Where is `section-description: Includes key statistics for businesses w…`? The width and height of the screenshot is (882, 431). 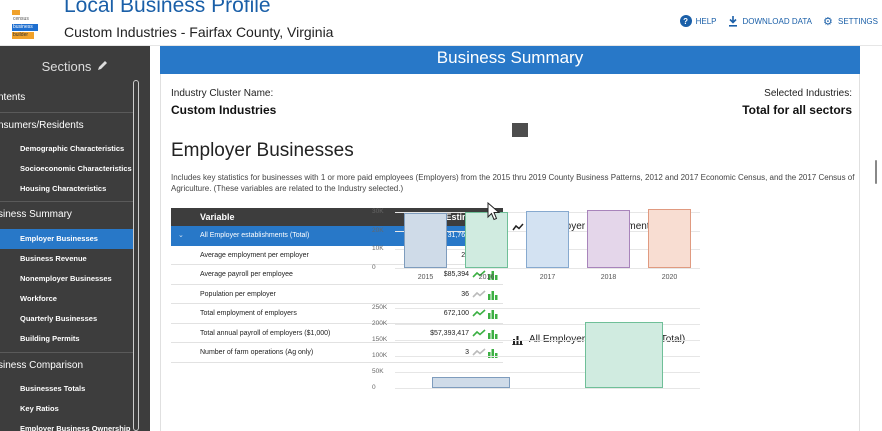 section-description: Includes key statistics for businesses w… is located at coordinates (513, 183).